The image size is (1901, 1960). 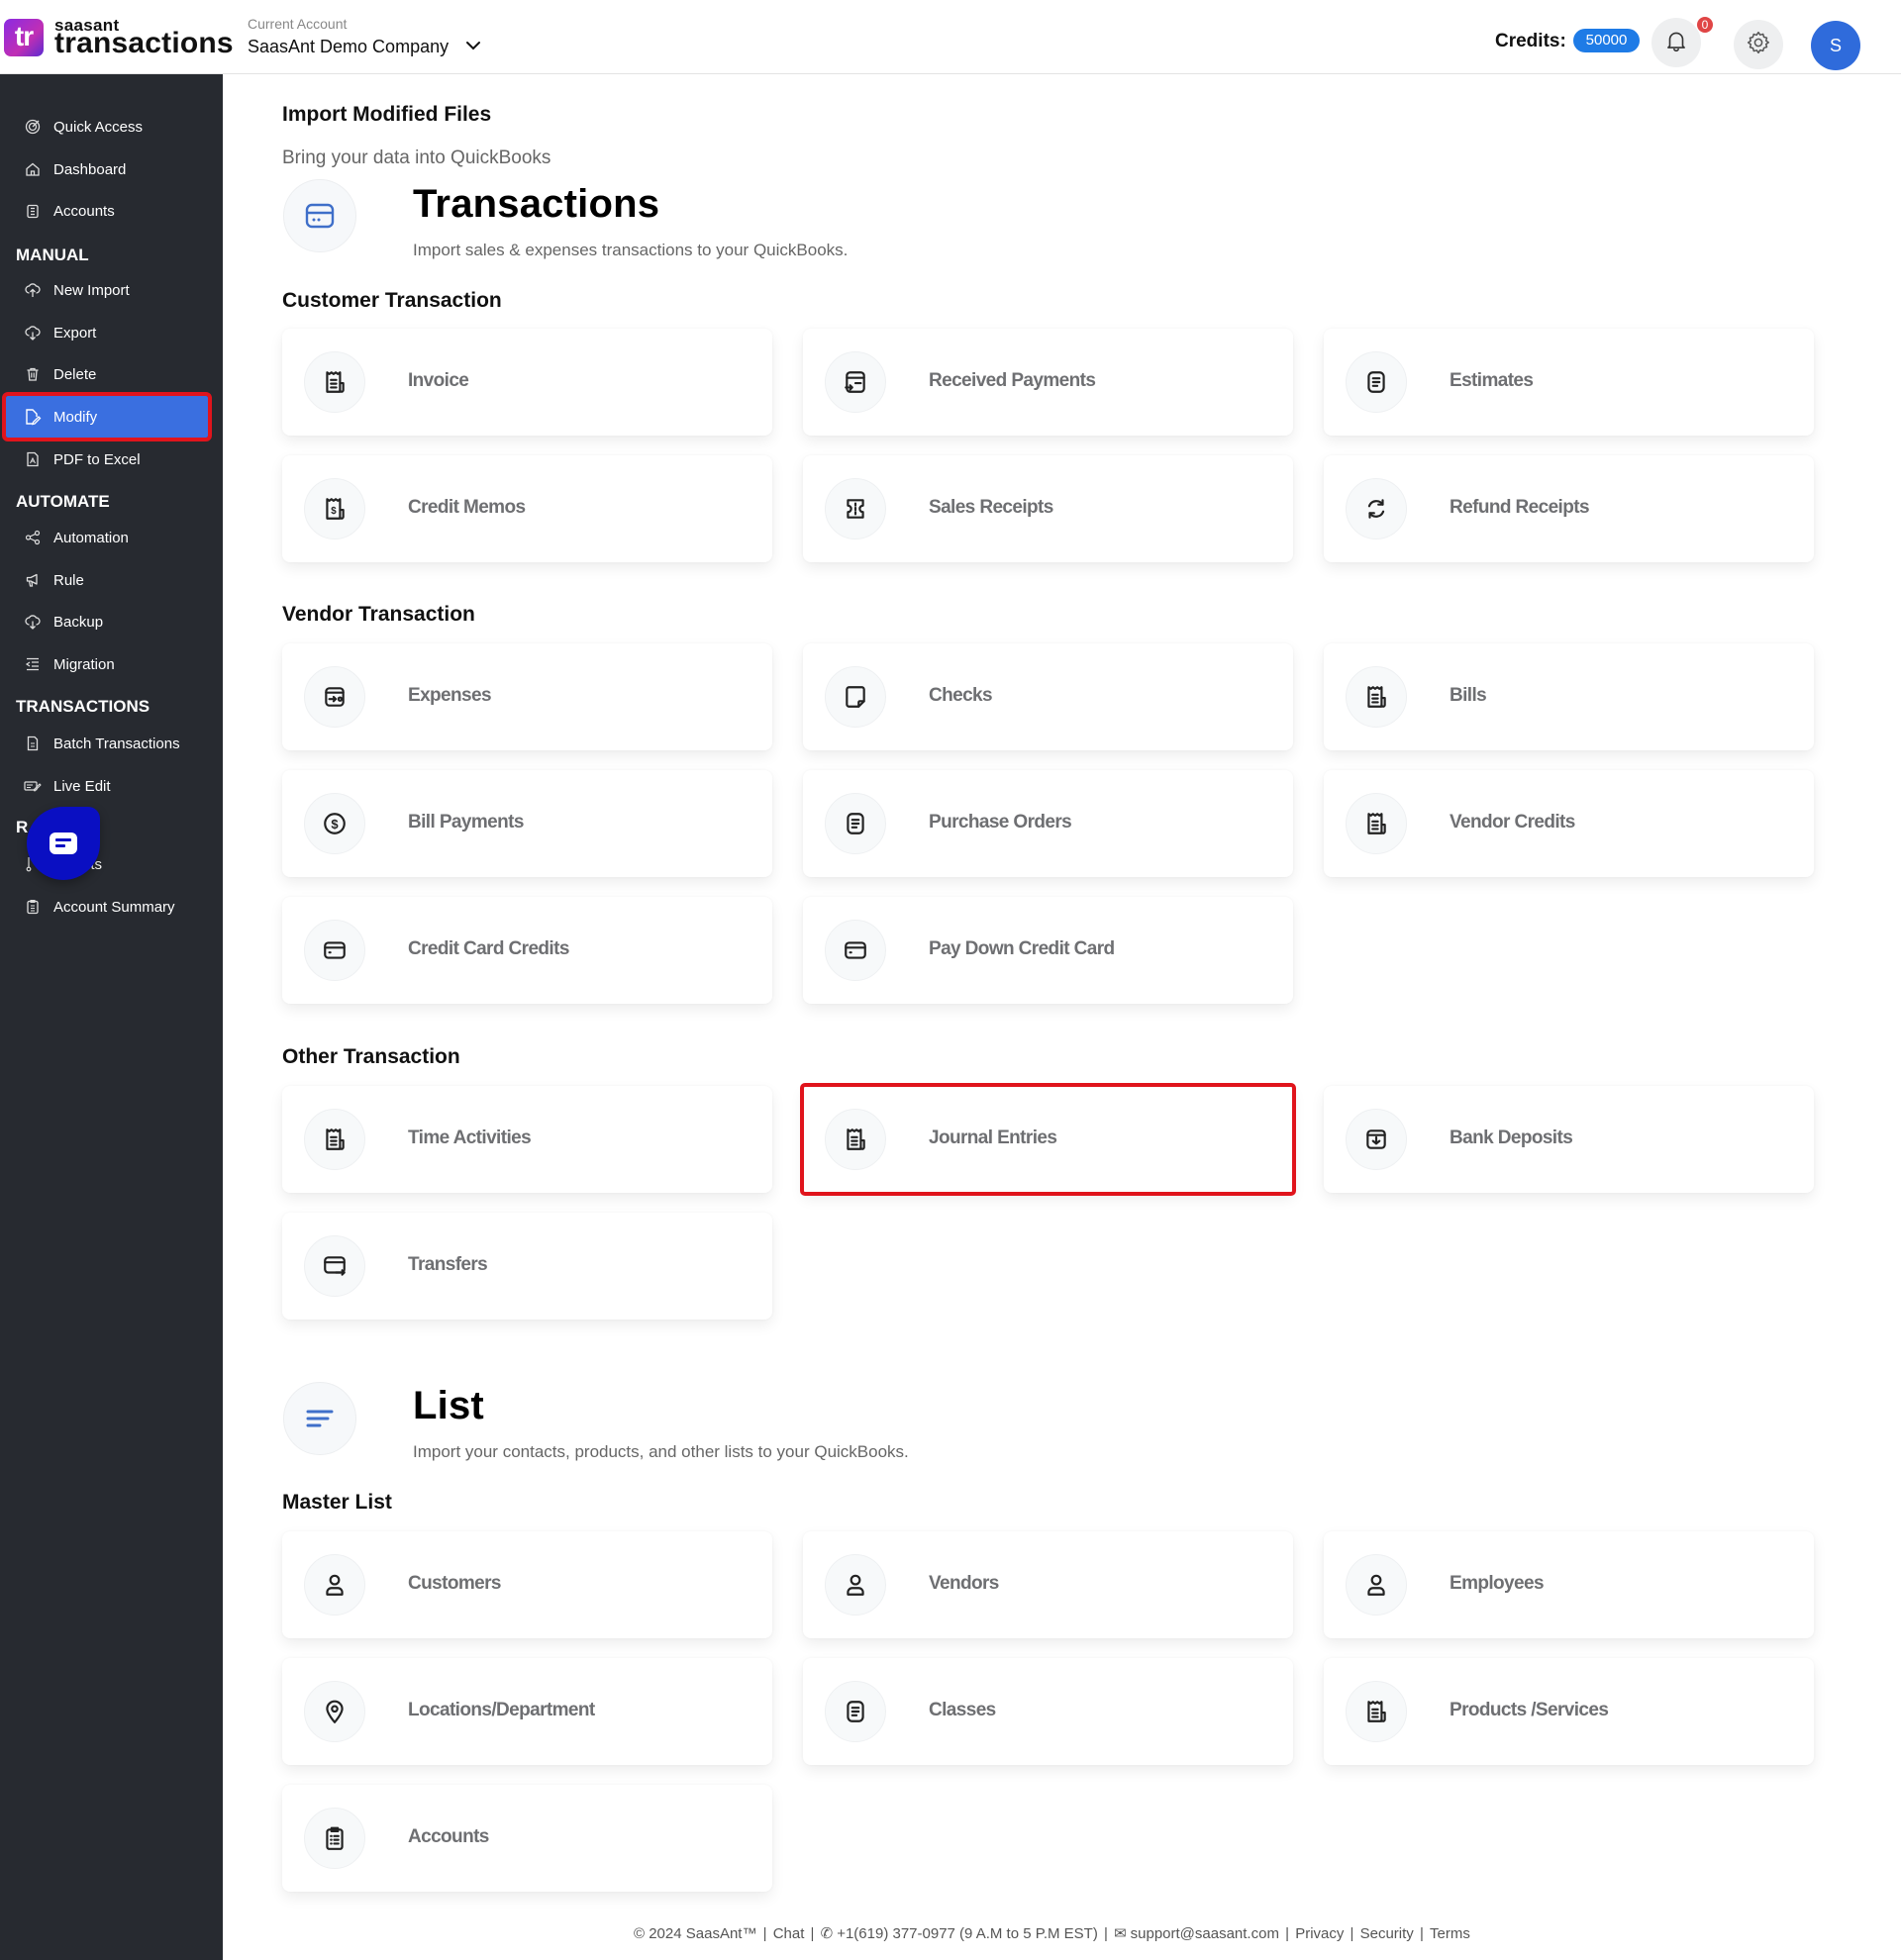 What do you see at coordinates (111, 332) in the screenshot?
I see `sidebar-item-export: Export` at bounding box center [111, 332].